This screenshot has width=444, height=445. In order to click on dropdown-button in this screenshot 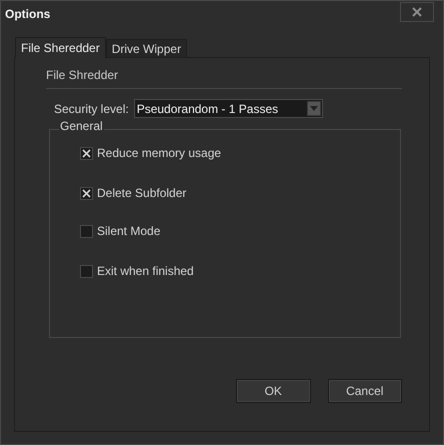, I will do `click(313, 108)`.